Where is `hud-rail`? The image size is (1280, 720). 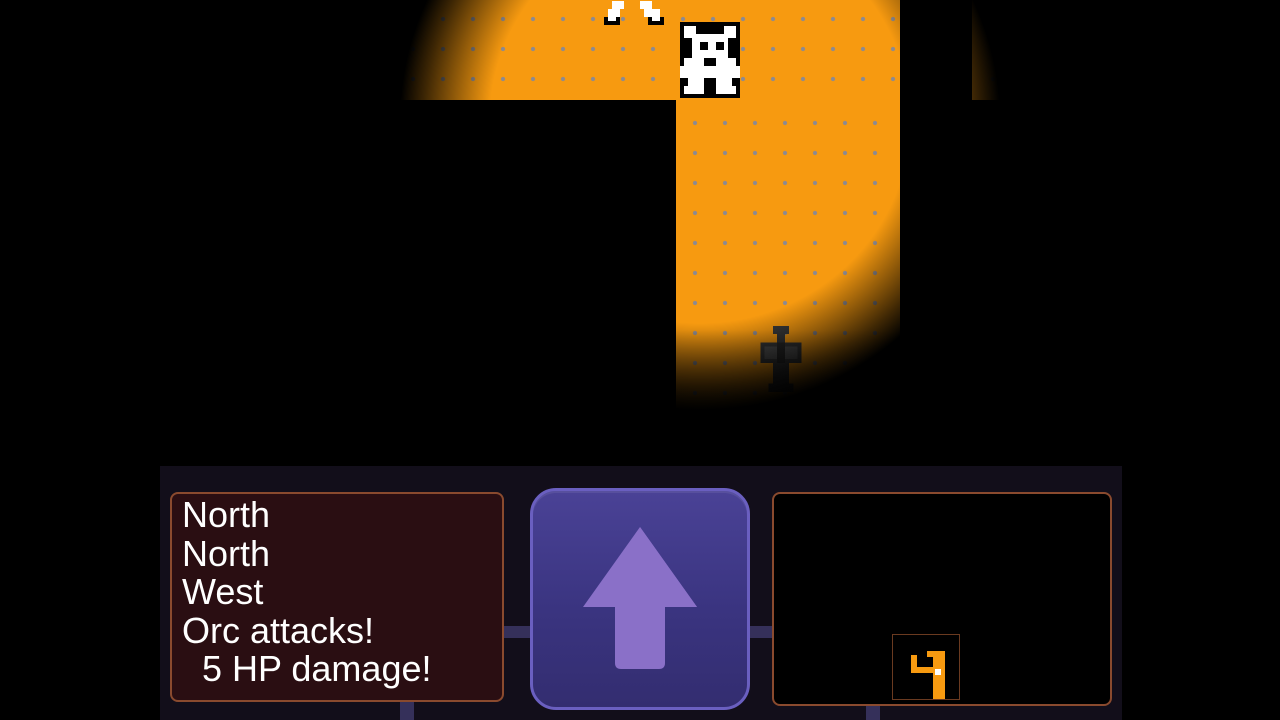
hud-rail is located at coordinates (407, 711).